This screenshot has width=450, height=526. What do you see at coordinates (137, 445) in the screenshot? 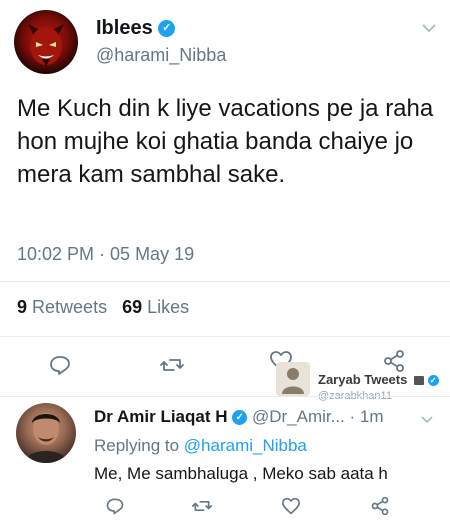
I see `replying-prefix: Replying to` at bounding box center [137, 445].